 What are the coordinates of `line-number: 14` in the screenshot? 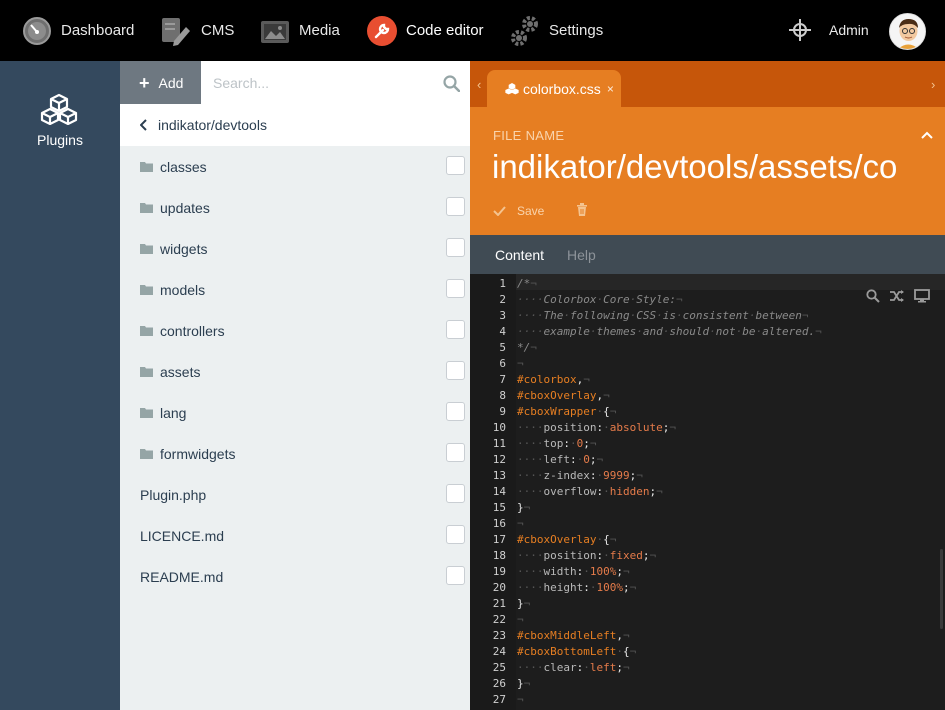 It's located at (499, 491).